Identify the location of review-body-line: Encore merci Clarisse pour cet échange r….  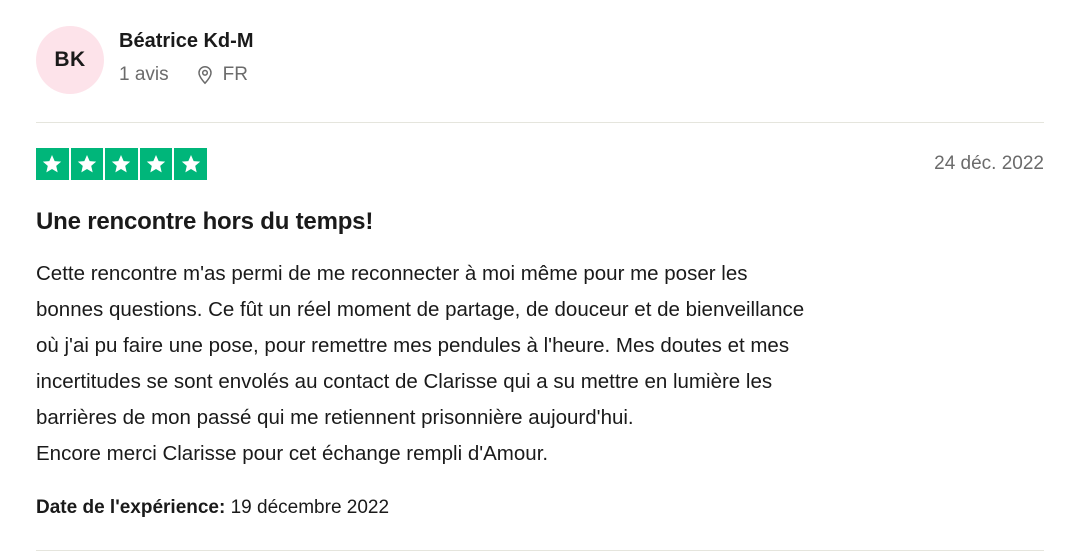
(292, 453).